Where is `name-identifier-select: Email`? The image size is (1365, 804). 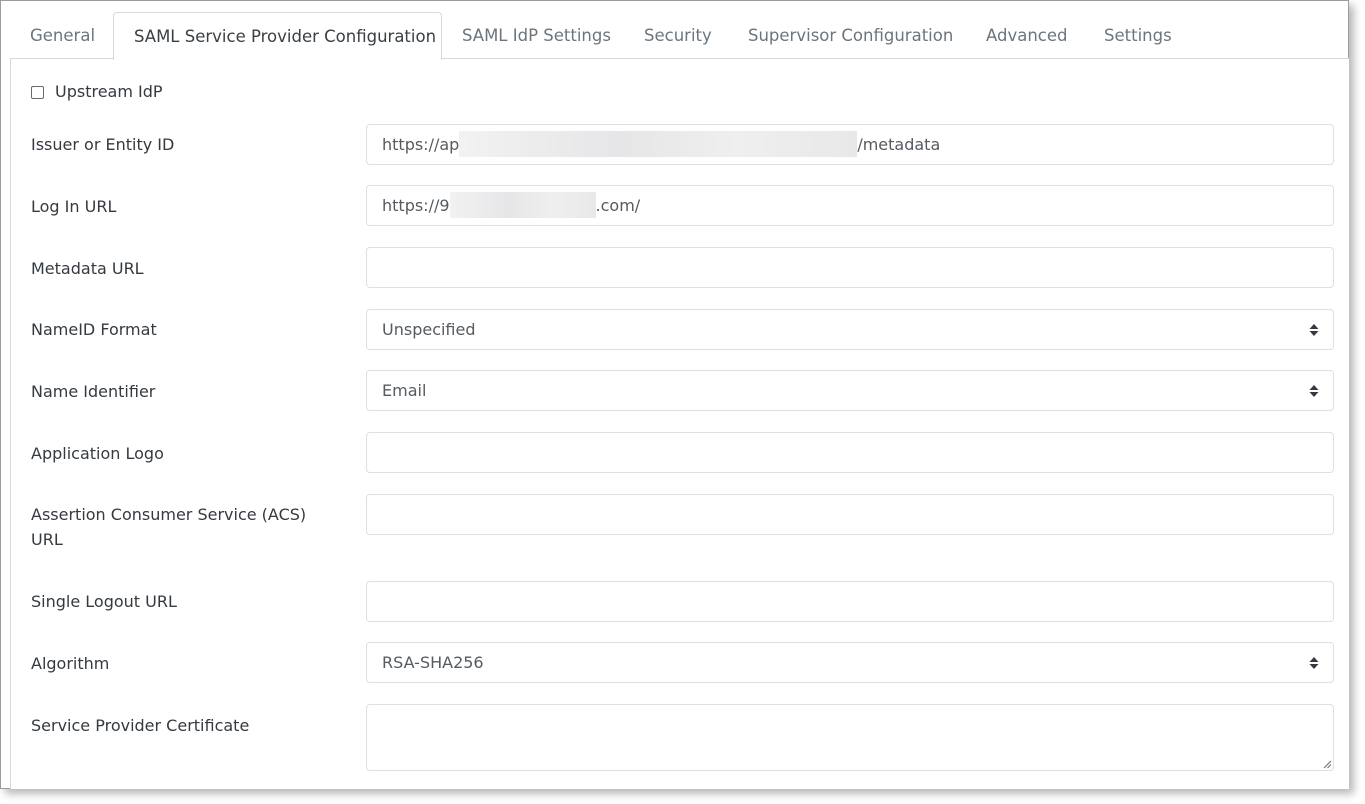 name-identifier-select: Email is located at coordinates (850, 390).